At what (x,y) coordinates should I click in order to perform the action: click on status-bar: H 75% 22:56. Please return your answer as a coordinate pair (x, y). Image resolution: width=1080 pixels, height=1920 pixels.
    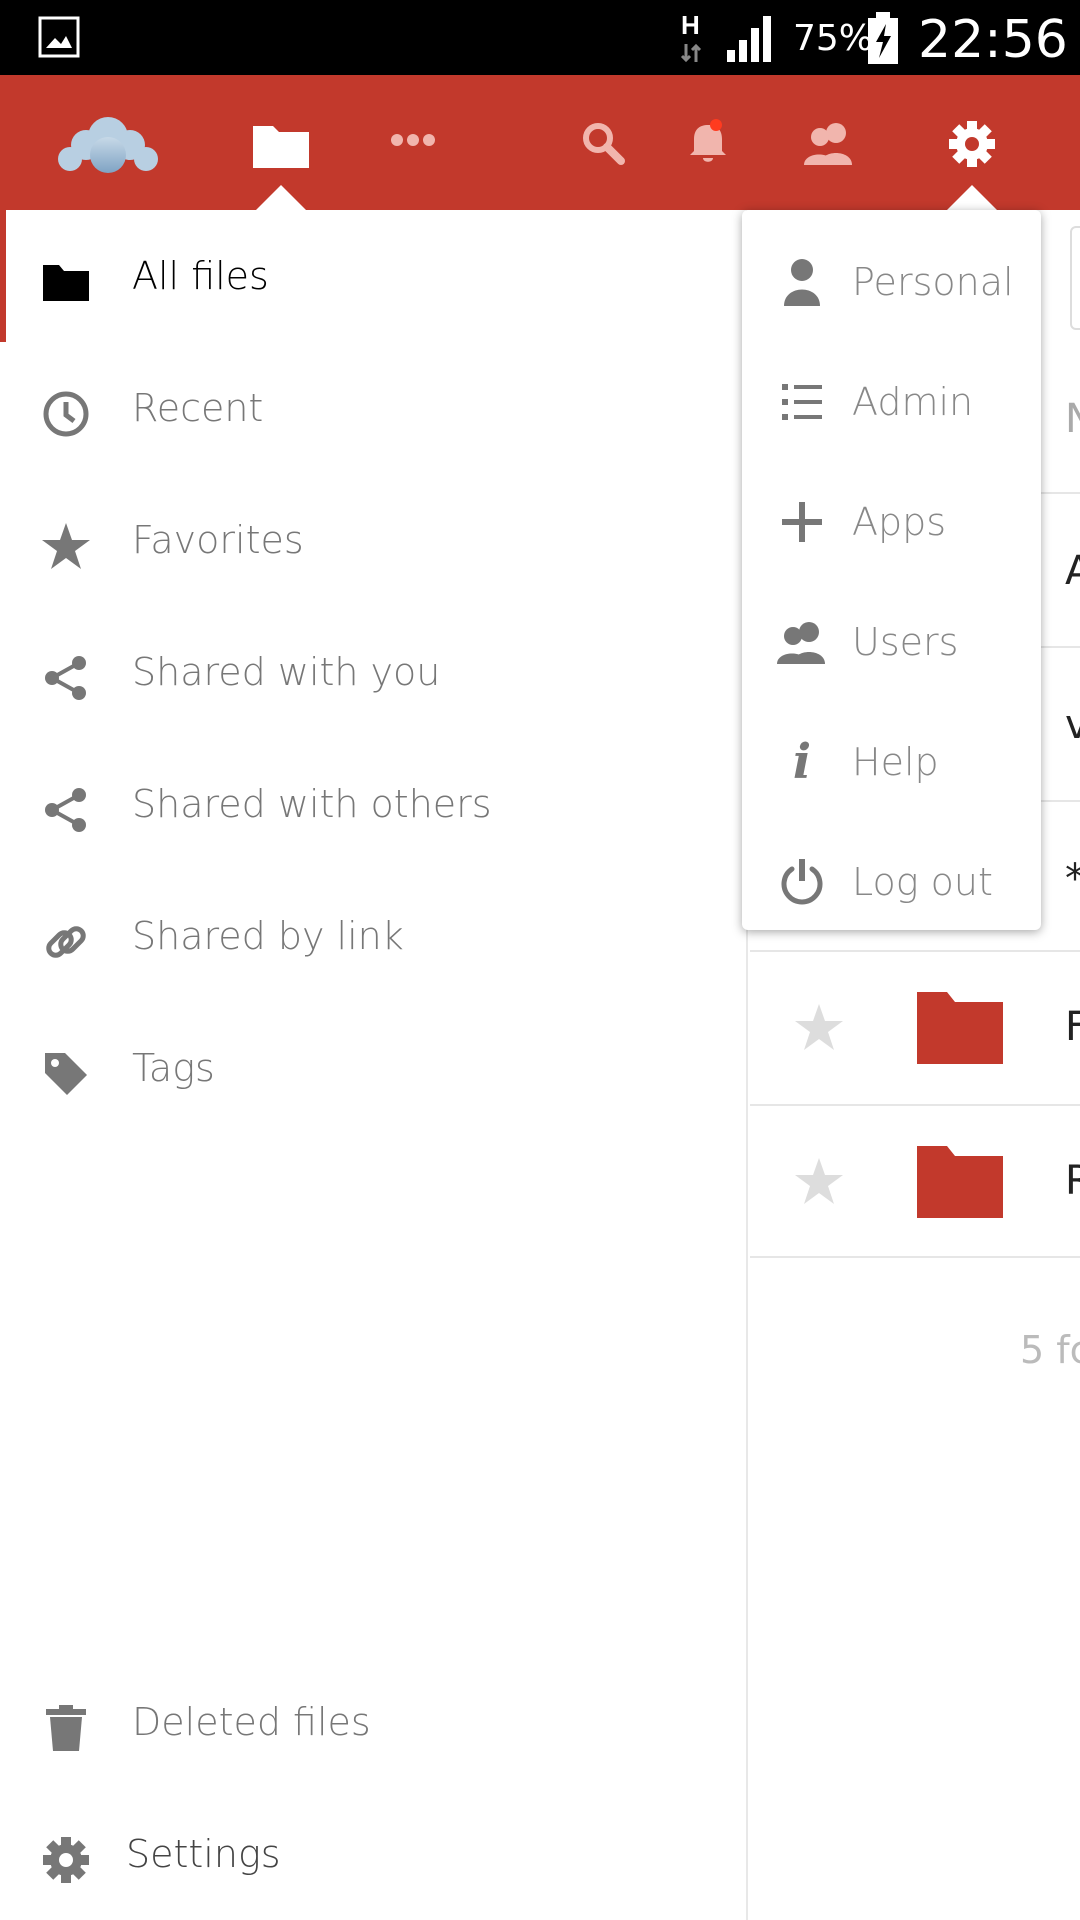
    Looking at the image, I should click on (540, 37).